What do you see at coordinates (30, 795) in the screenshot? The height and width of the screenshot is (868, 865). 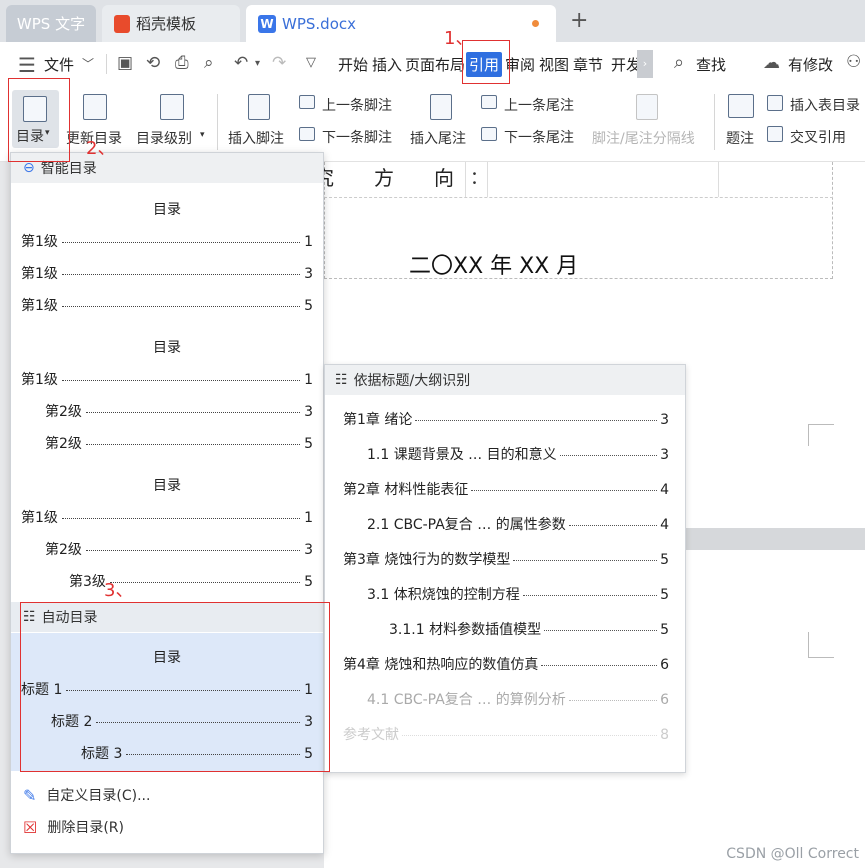 I see `edit-icon: ✎` at bounding box center [30, 795].